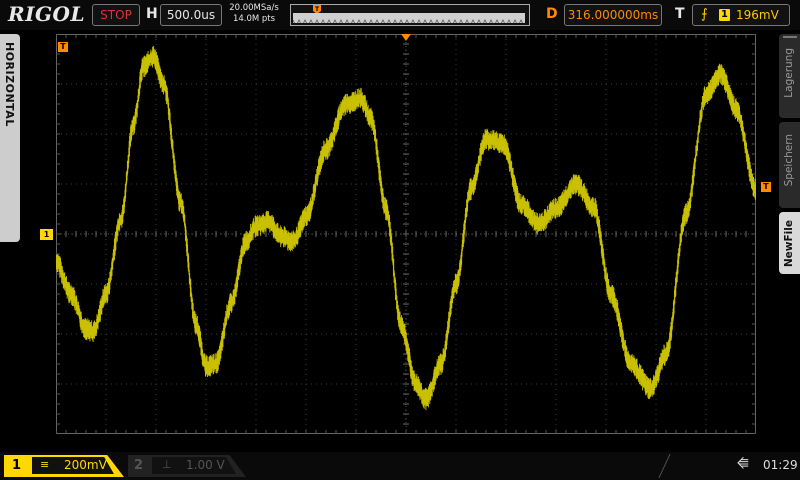  I want to click on softkey-menu: Lagerung Speichern NewFile, so click(789, 154).